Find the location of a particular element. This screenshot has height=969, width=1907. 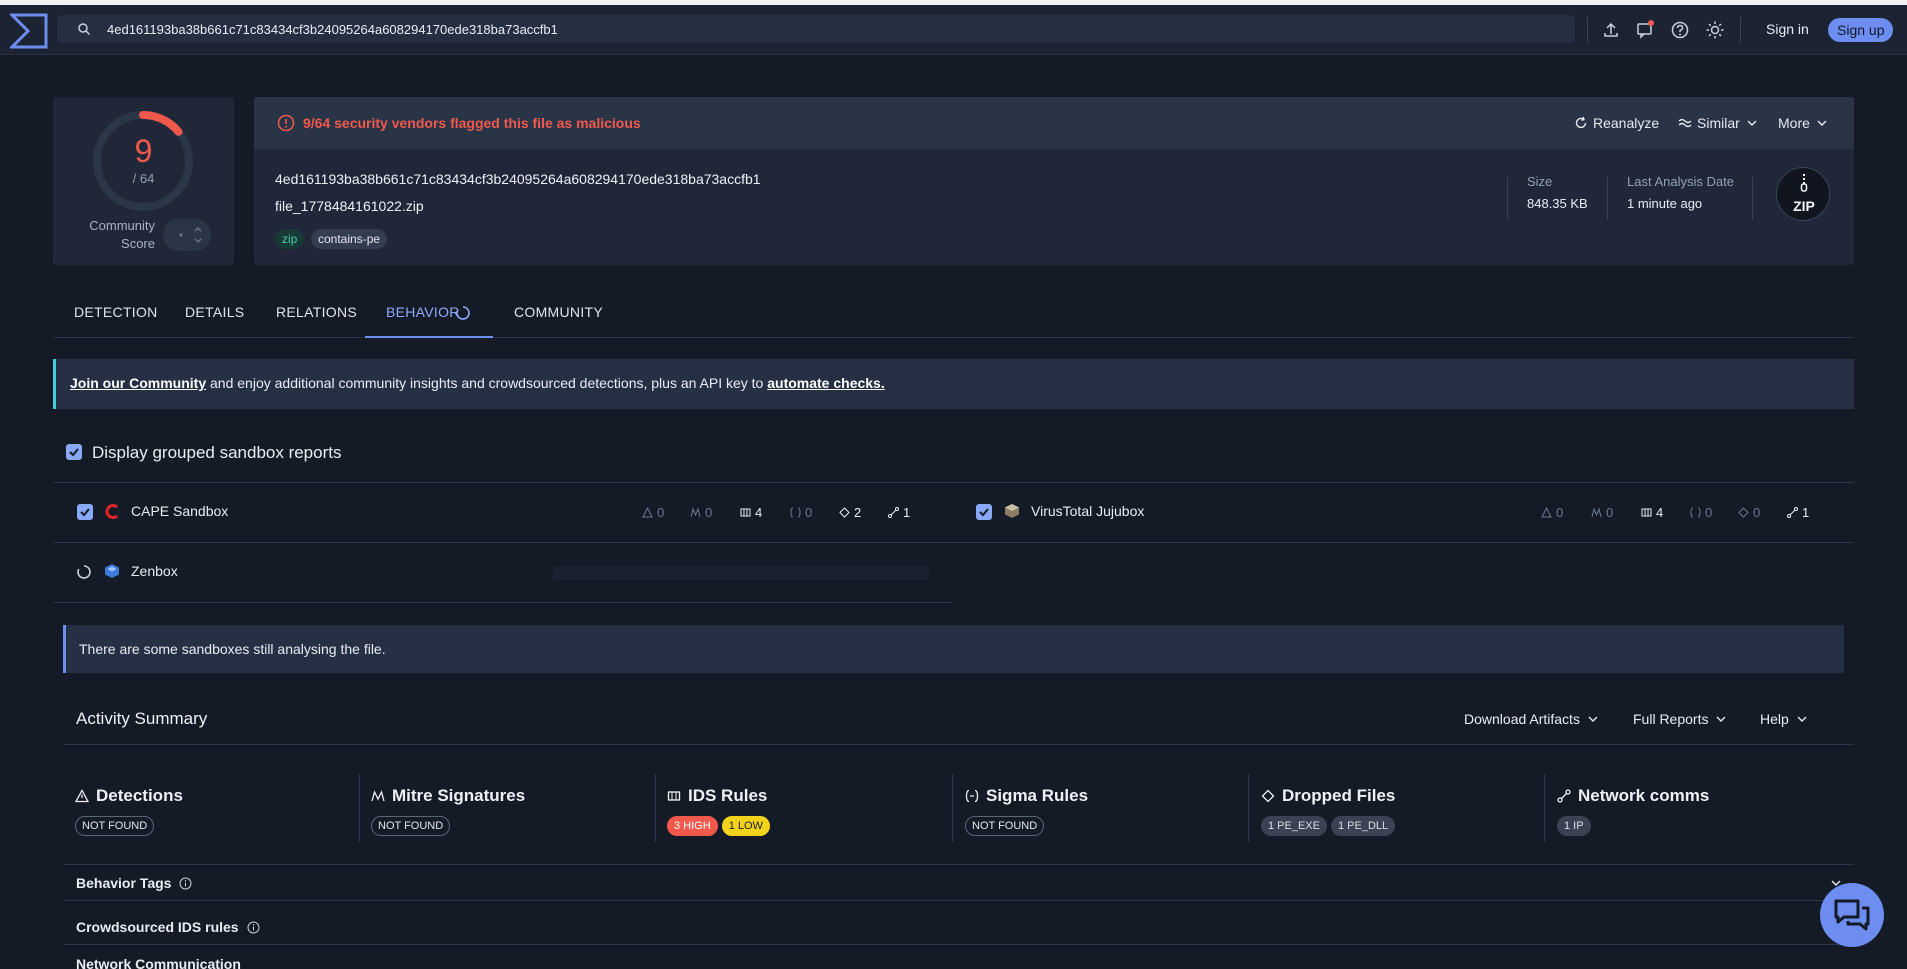

detections-count: 9 is located at coordinates (143, 151).